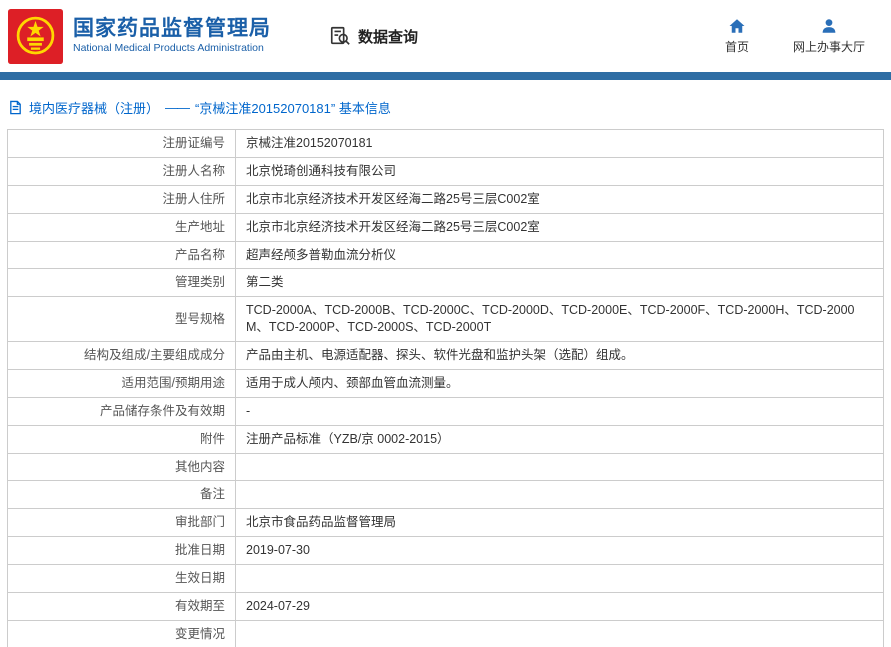 The height and width of the screenshot is (647, 891). What do you see at coordinates (121, 633) in the screenshot?
I see `row-label: 变更情况` at bounding box center [121, 633].